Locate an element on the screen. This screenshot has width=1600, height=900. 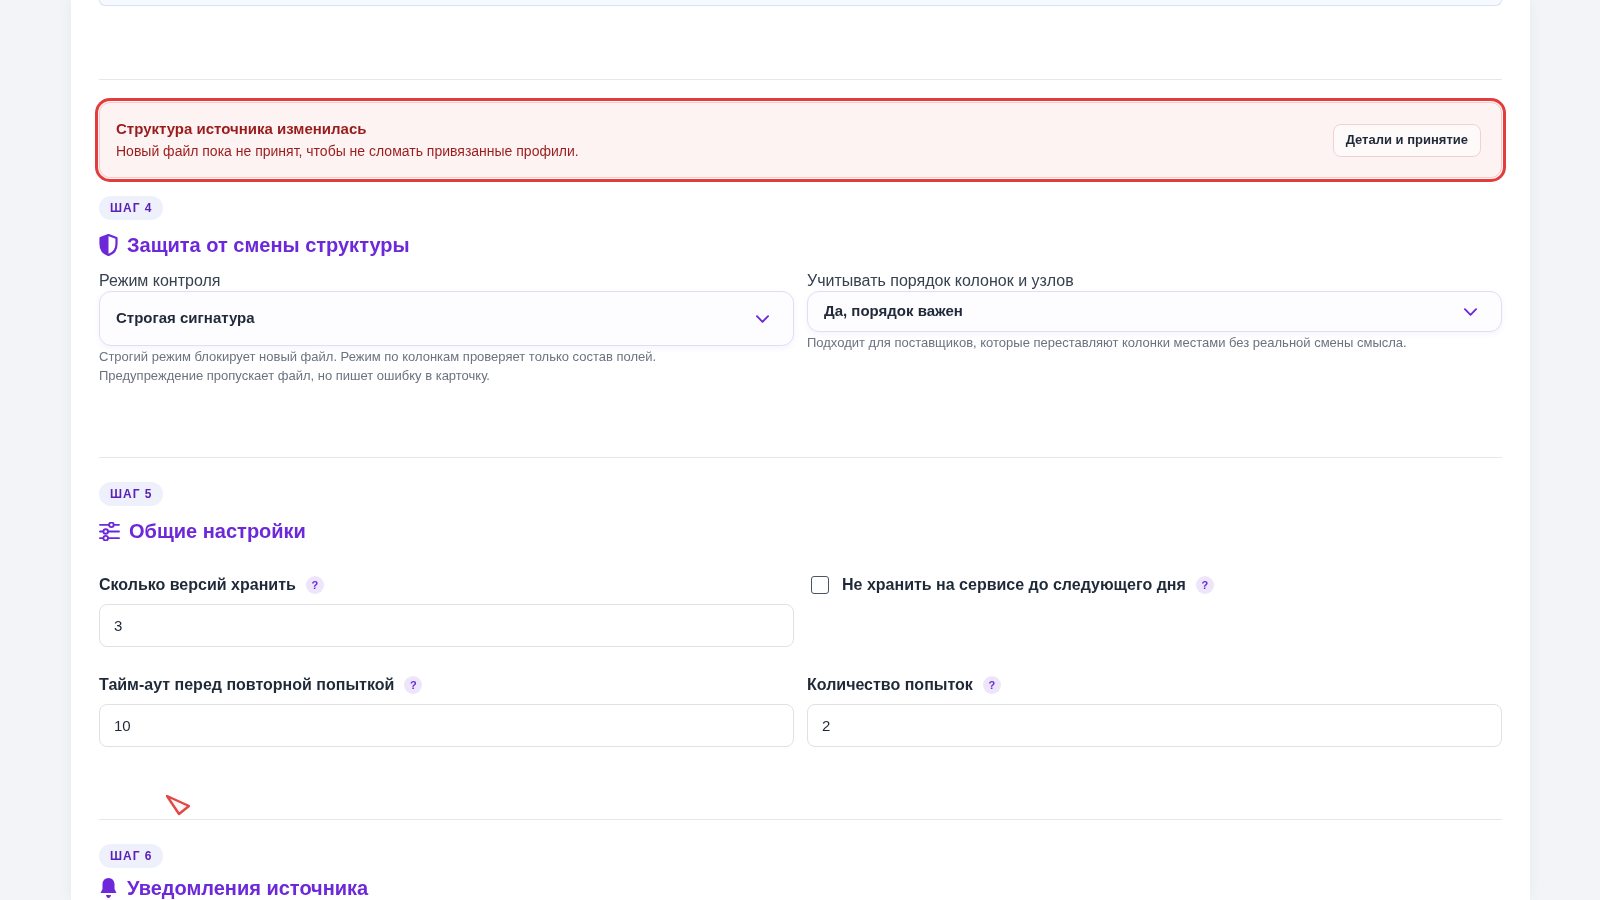
step-badge: ШАГ 4 is located at coordinates (131, 208).